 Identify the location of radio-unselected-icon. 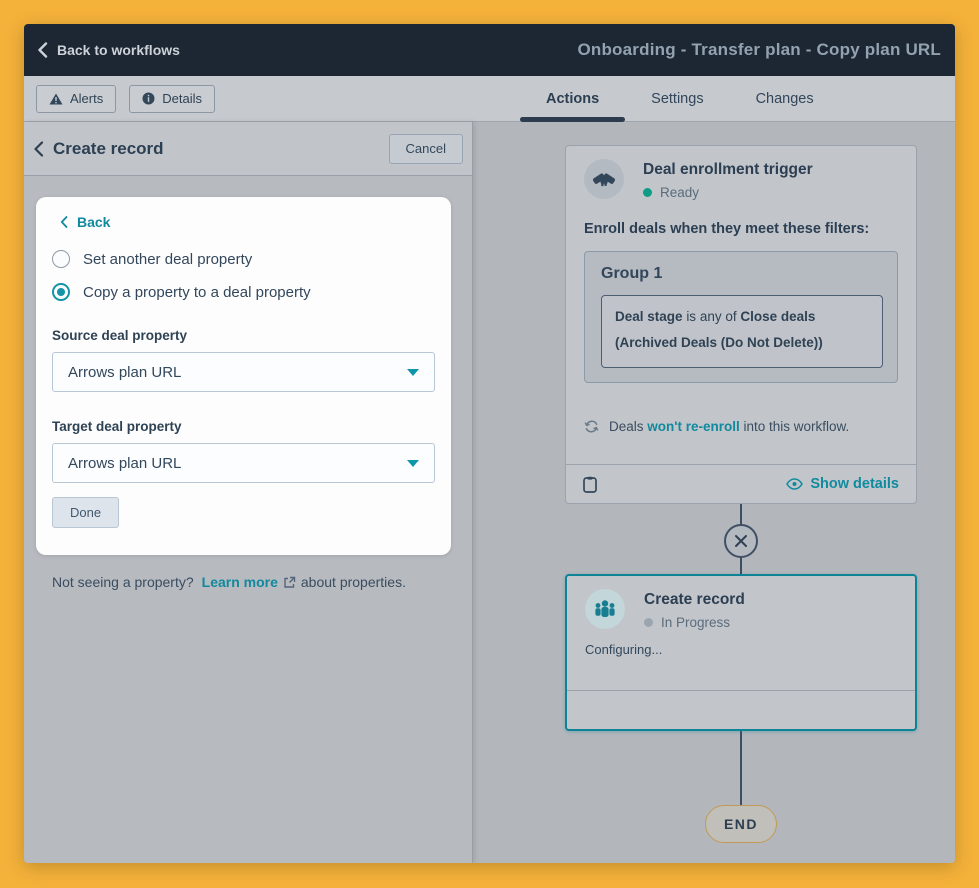
(61, 259).